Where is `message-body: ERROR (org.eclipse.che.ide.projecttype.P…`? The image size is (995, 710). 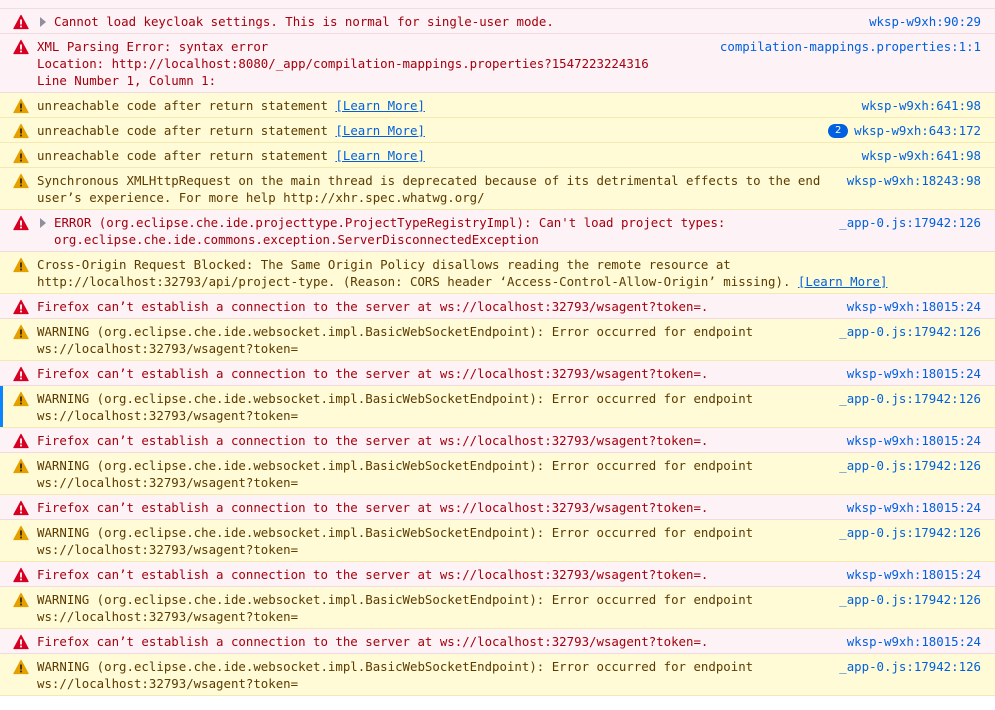
message-body: ERROR (org.eclipse.che.ide.projecttype.P… is located at coordinates (429, 231).